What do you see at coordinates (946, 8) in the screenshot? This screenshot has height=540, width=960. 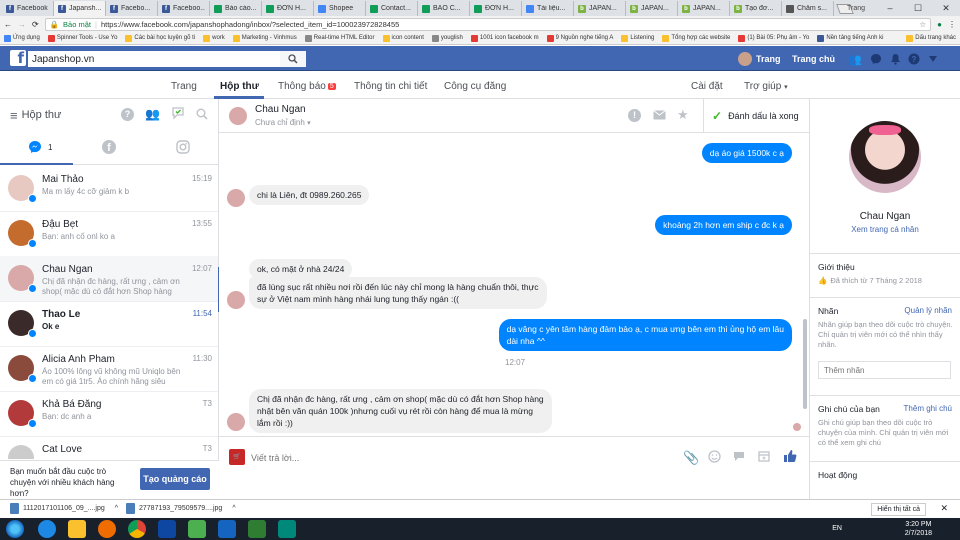 I see `close-icon: ✕` at bounding box center [946, 8].